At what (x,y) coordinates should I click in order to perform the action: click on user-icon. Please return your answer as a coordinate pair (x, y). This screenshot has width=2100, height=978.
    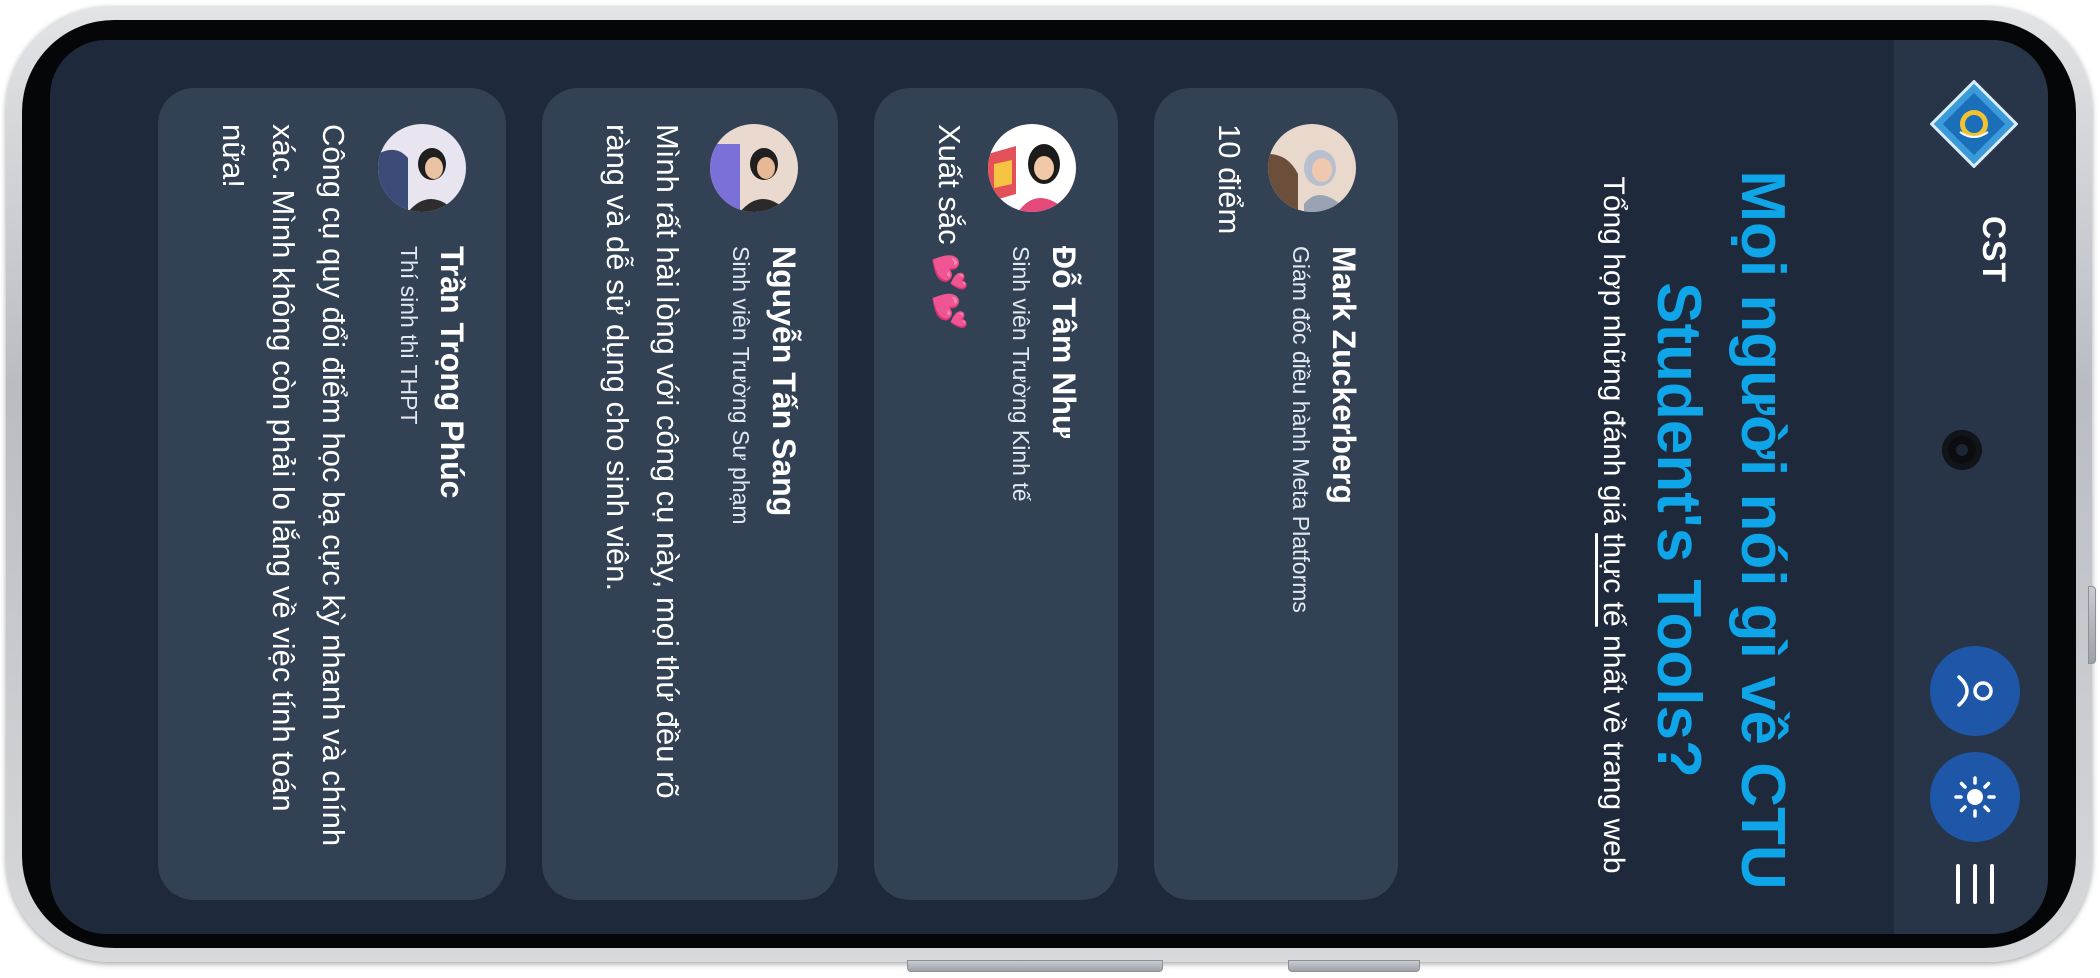
    Looking at the image, I should click on (1975, 691).